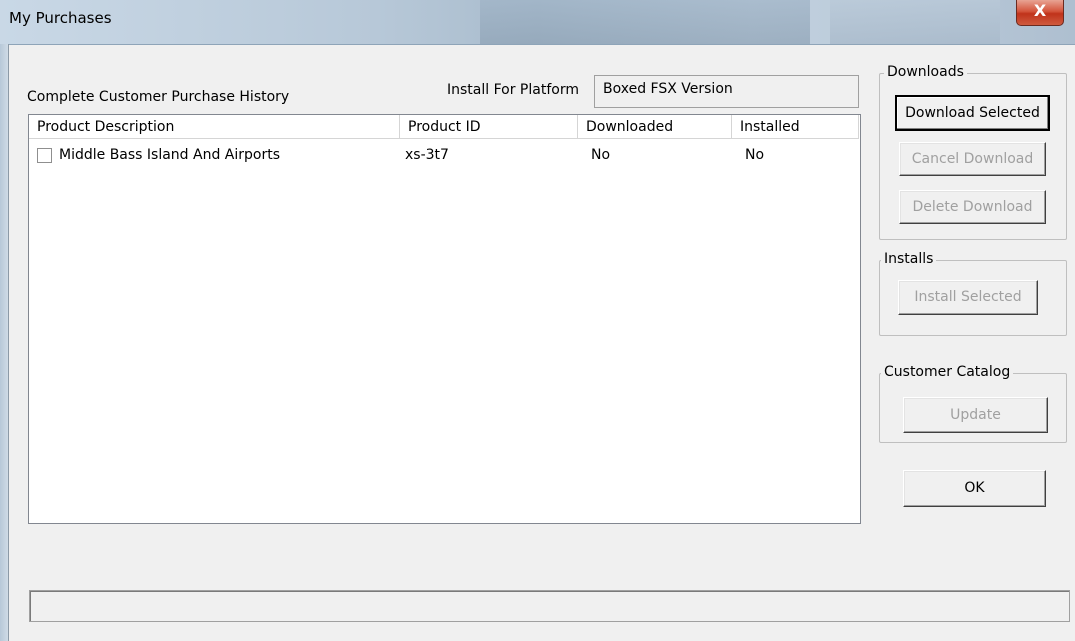  Describe the element at coordinates (44, 155) in the screenshot. I see `row-checkbox` at that location.